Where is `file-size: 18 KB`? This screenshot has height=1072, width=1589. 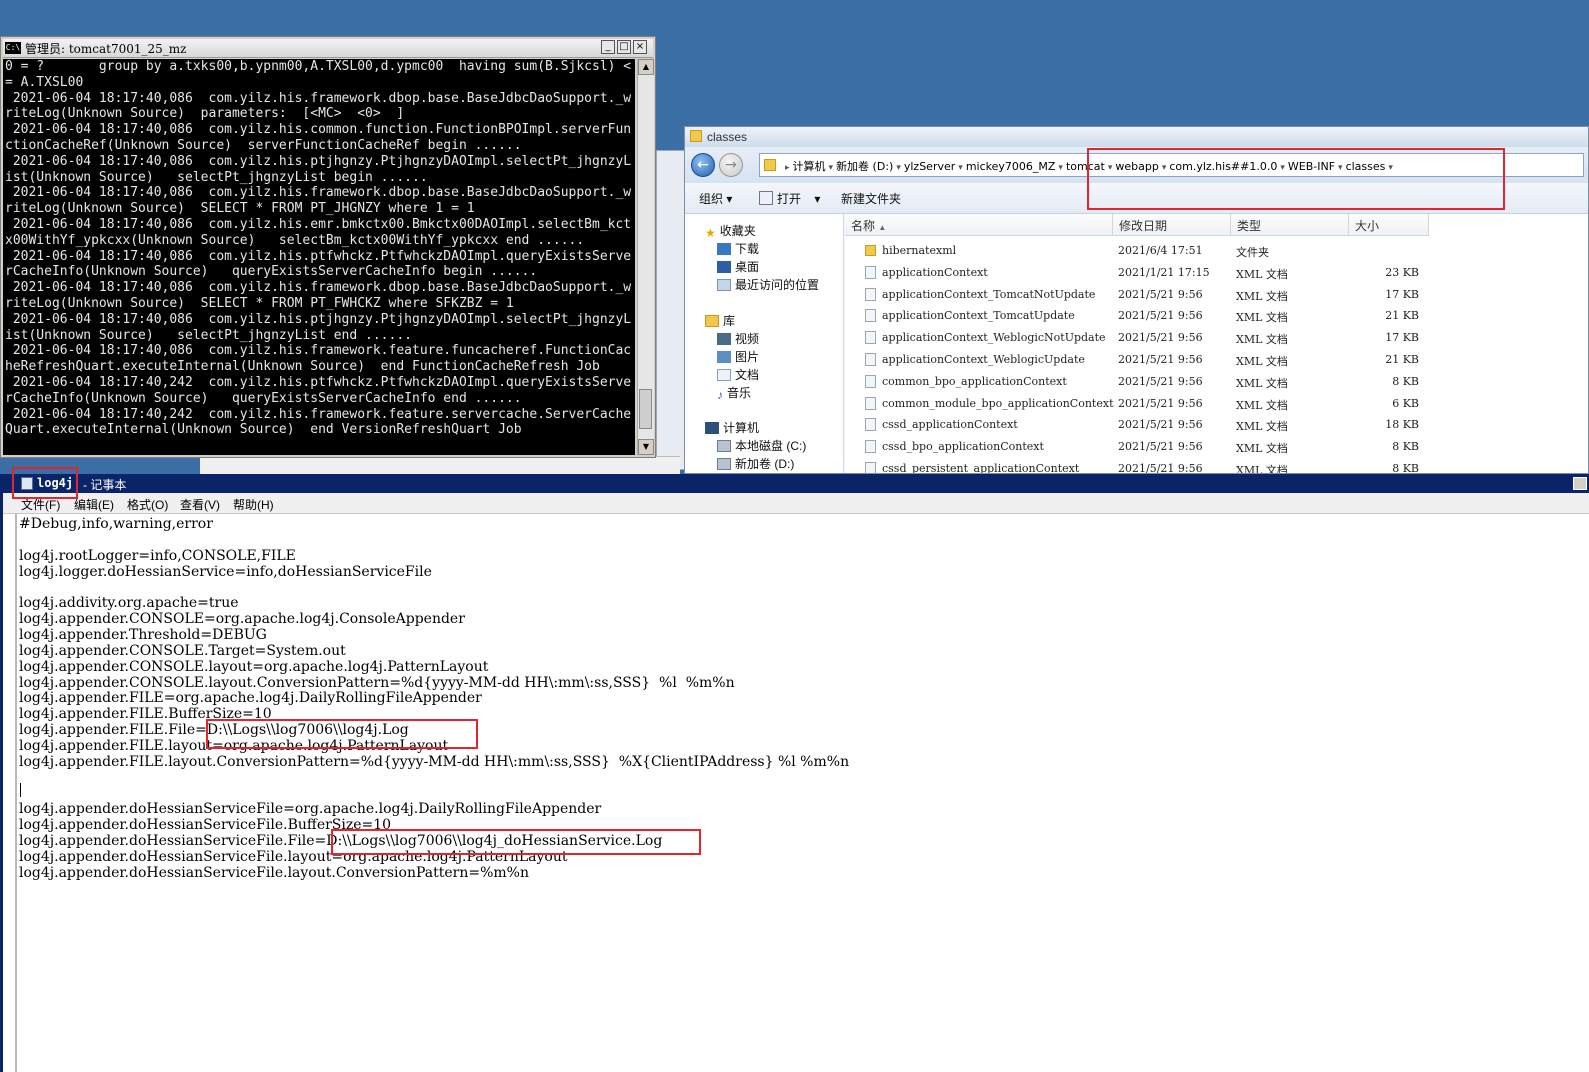 file-size: 18 KB is located at coordinates (1402, 425).